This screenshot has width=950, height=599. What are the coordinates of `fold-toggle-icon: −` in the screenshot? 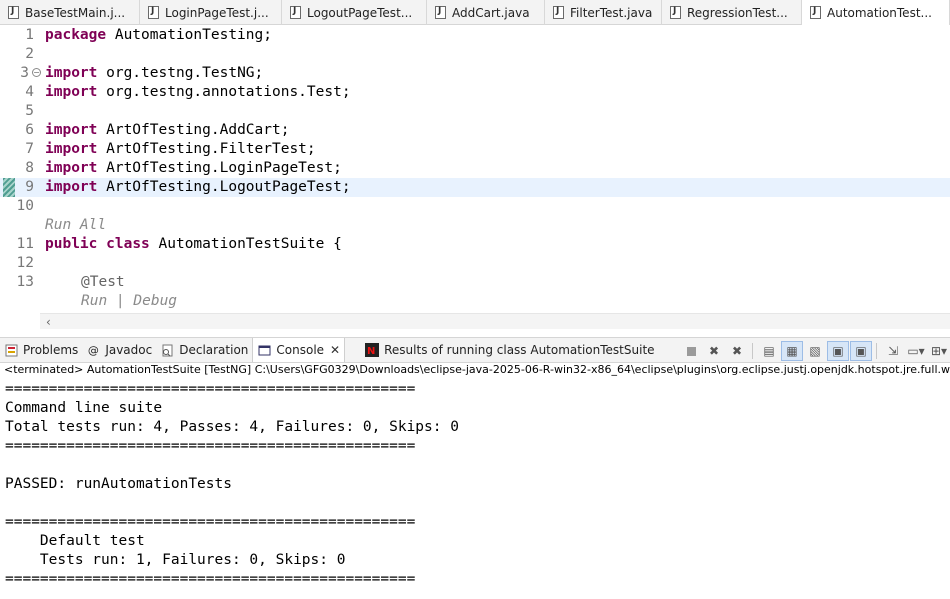 It's located at (36, 72).